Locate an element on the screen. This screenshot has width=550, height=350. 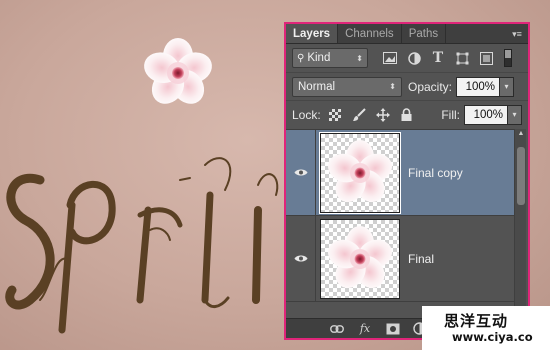
fx-label: fx is located at coordinates (365, 328).